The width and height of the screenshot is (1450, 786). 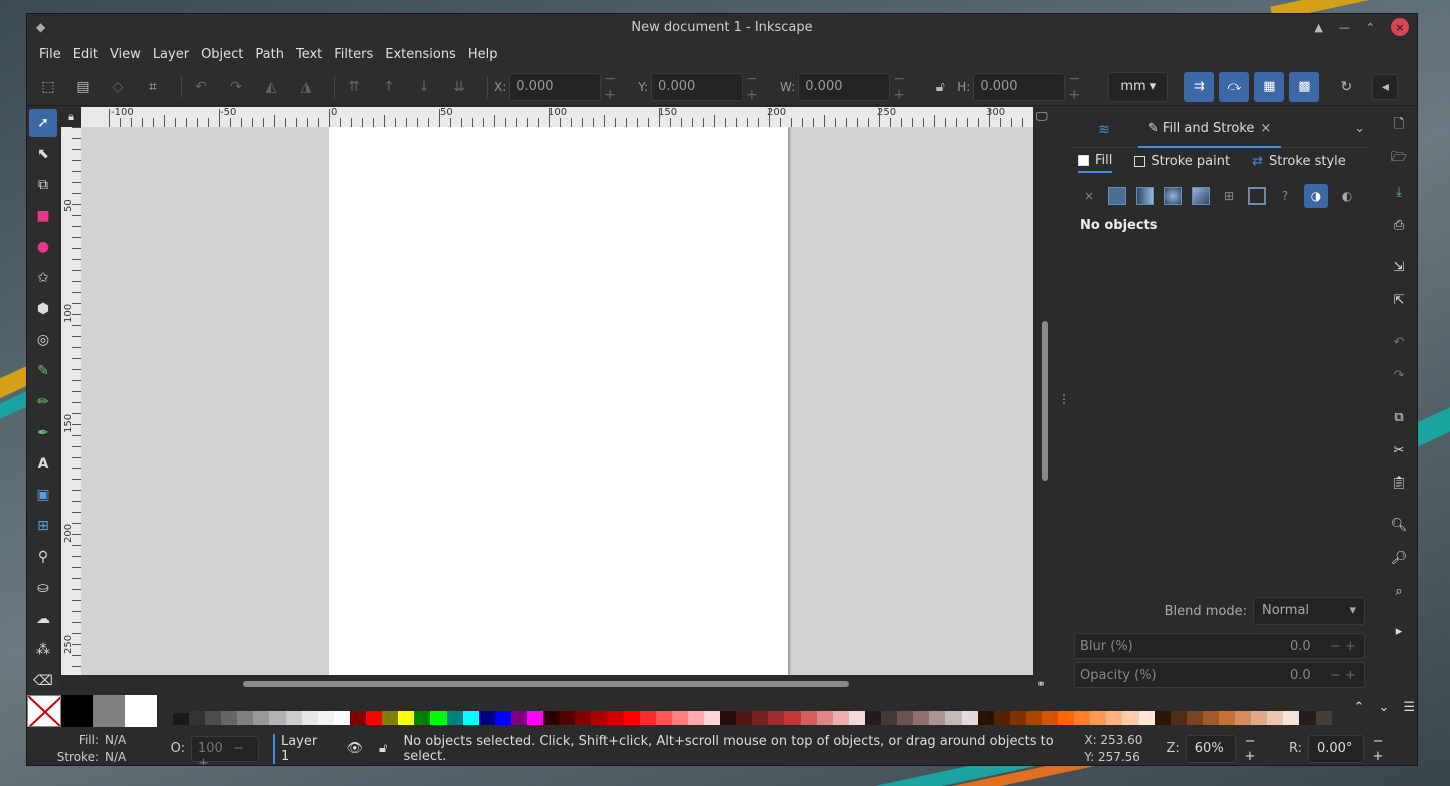 I want to click on blend-mode-select: Normal ▾, so click(x=1309, y=611).